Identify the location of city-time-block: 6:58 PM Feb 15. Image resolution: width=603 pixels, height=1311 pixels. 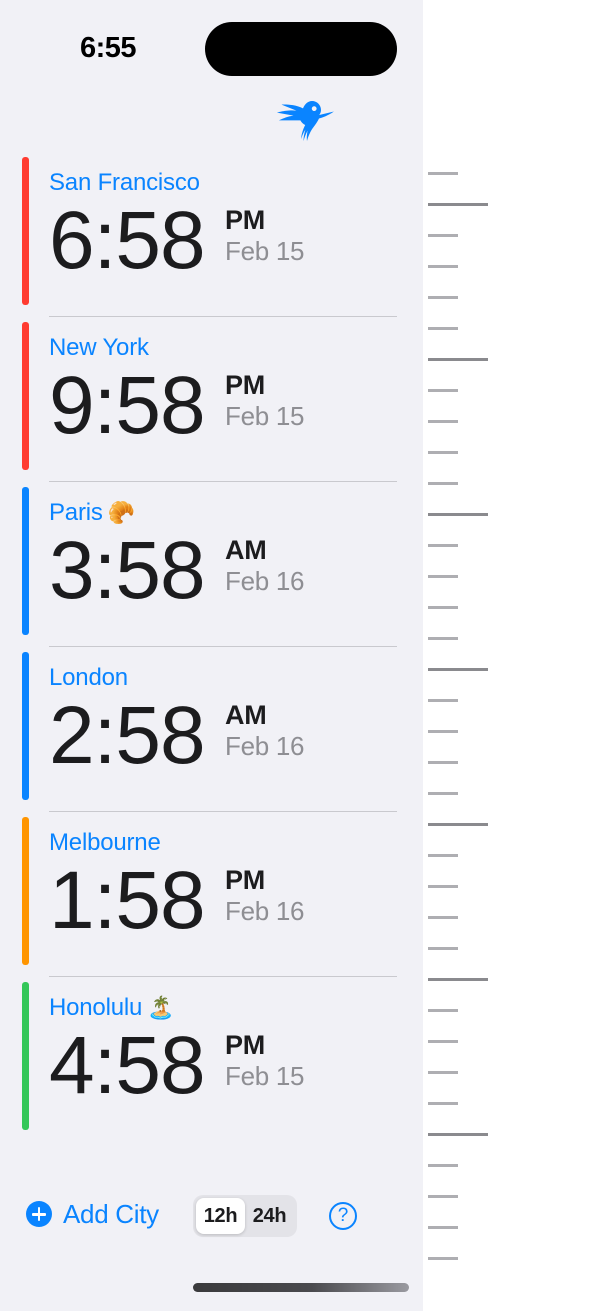
(176, 242).